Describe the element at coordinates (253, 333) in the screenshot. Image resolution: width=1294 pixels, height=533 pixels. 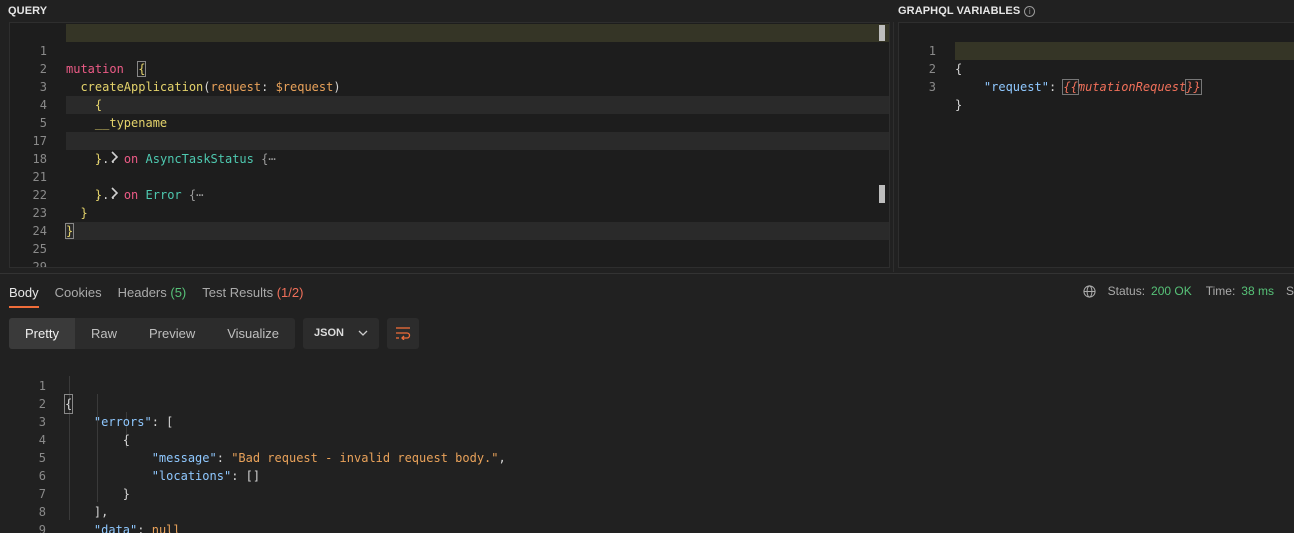
I see `view-visualize-button: Visualize` at that location.